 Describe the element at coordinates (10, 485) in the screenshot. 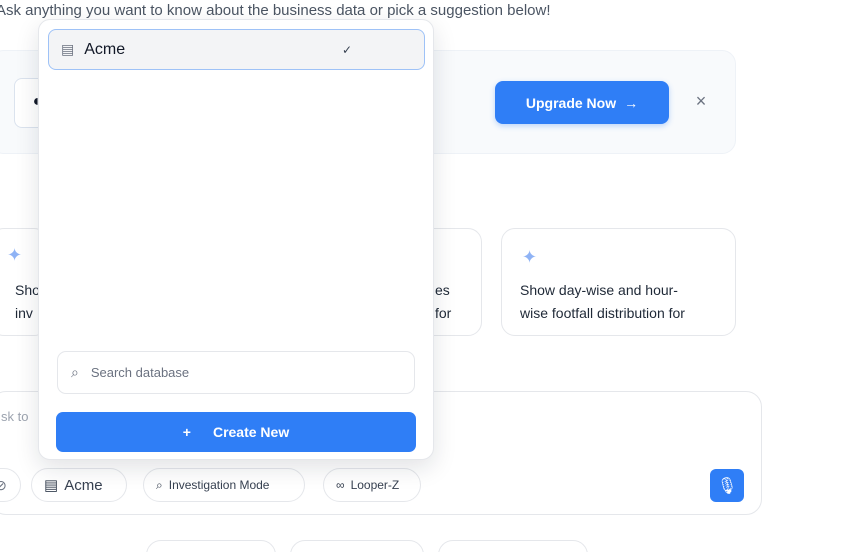

I see `attach-button: ⊘` at that location.